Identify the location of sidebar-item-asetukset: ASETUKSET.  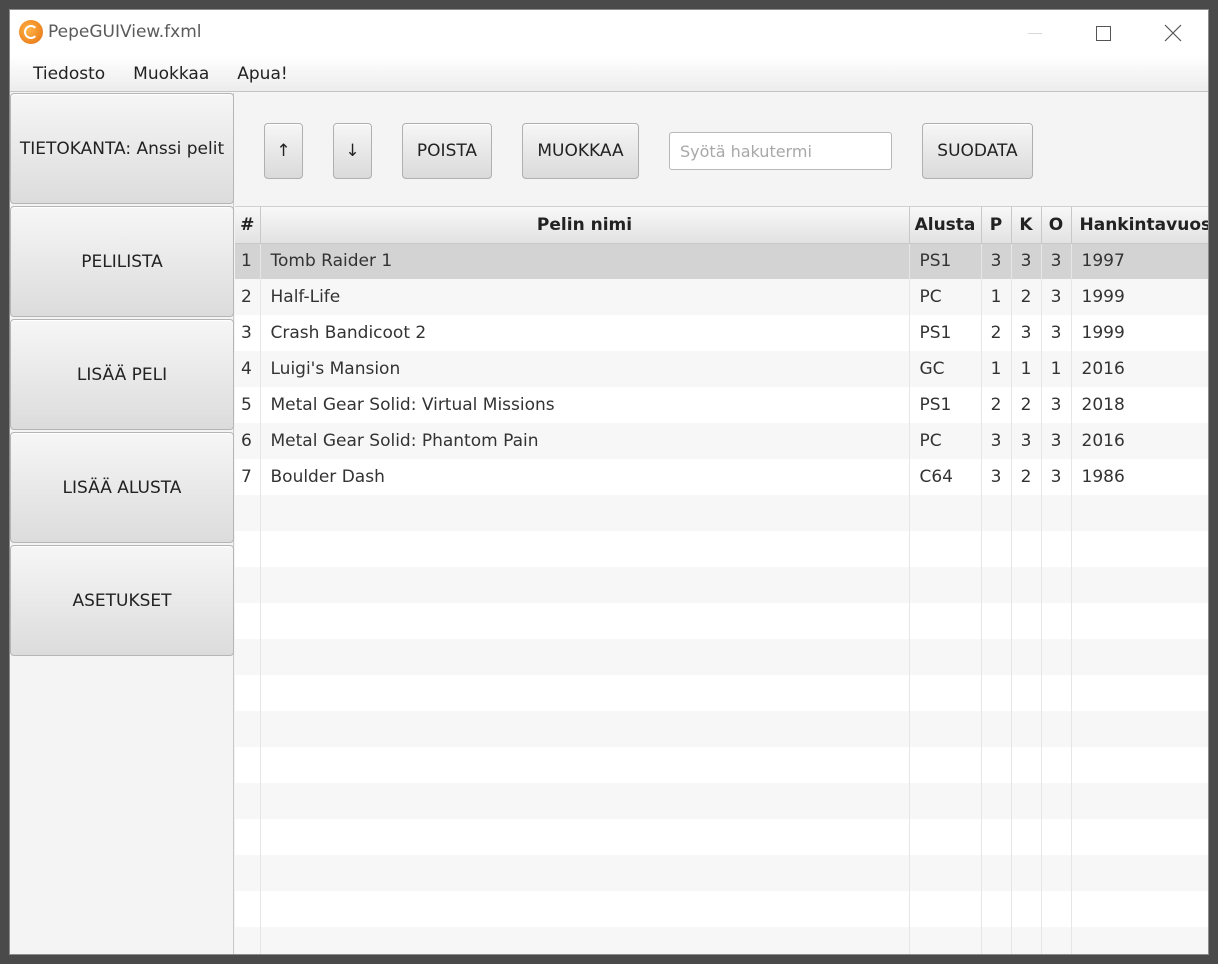
(122, 600).